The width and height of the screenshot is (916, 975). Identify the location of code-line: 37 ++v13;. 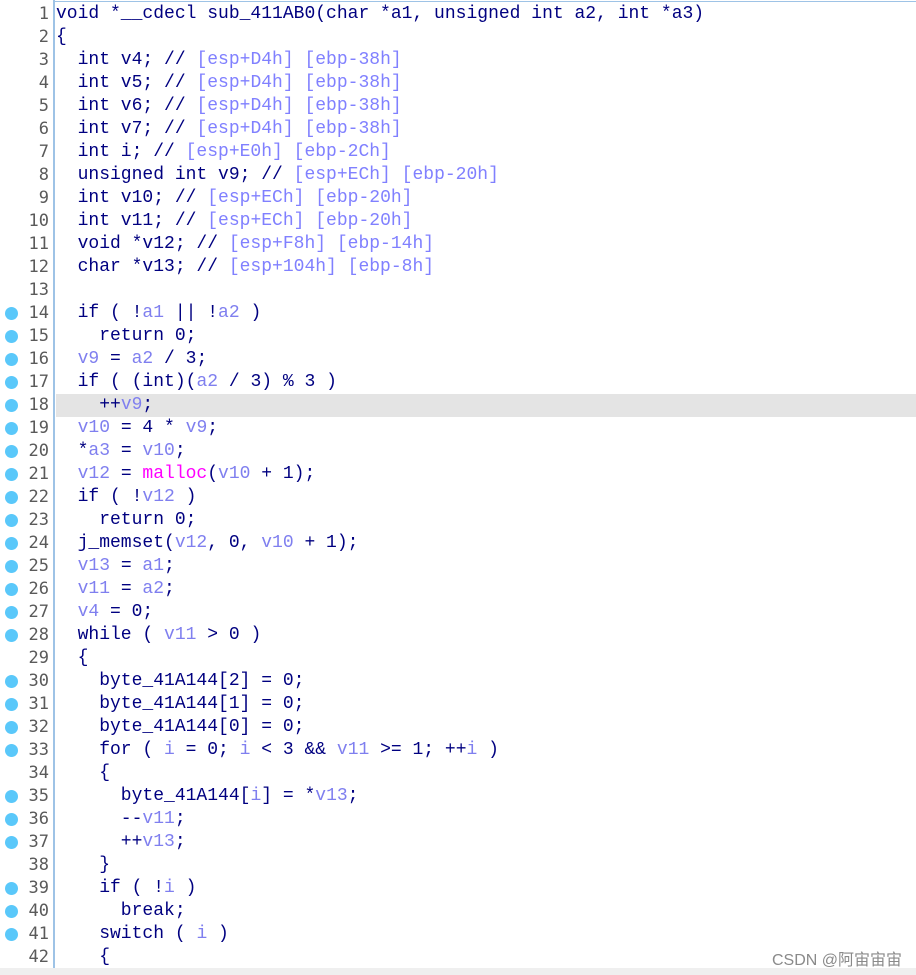
(458, 842).